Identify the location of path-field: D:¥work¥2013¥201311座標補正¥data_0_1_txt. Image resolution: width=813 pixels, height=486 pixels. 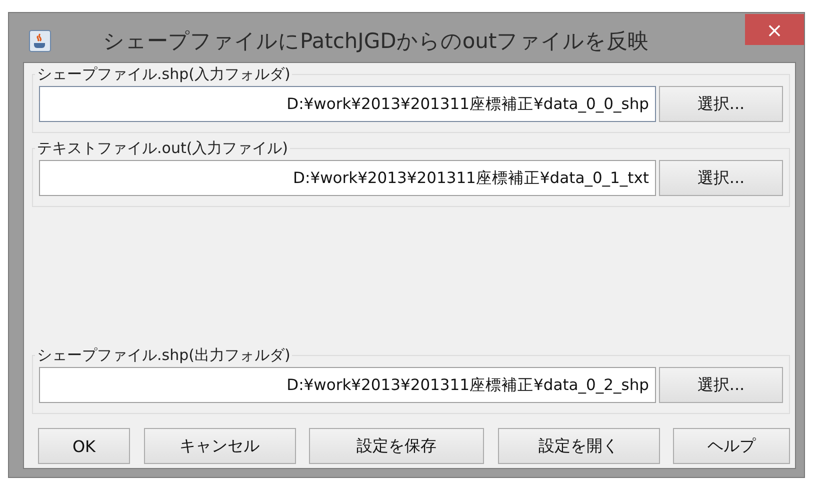
(347, 178).